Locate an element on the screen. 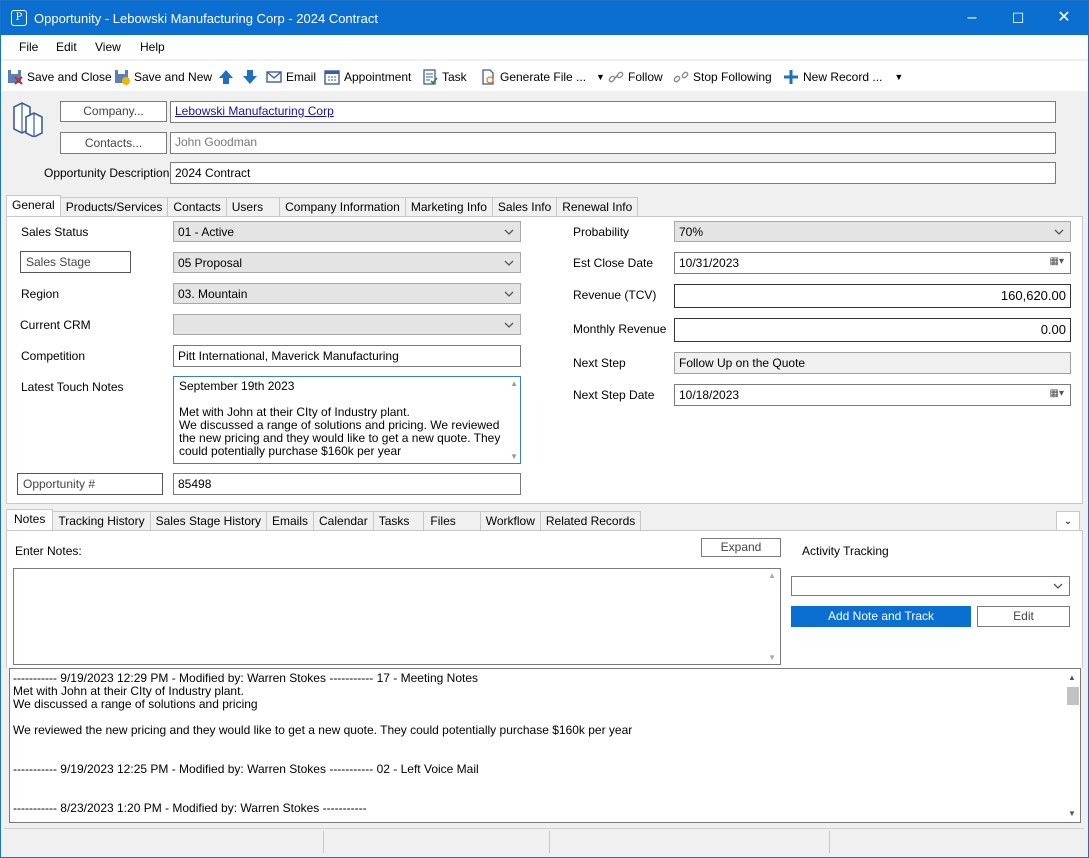 This screenshot has width=1089, height=858. email-button: Email is located at coordinates (291, 76).